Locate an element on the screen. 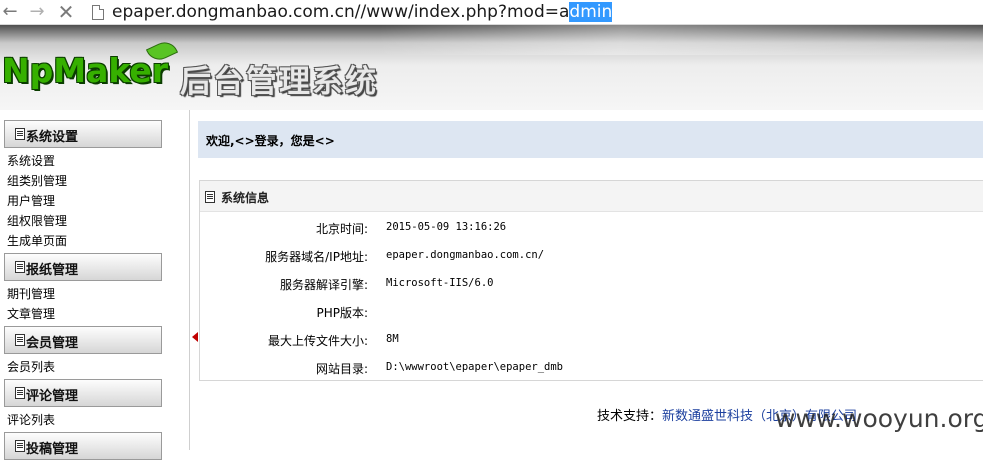 The width and height of the screenshot is (983, 460). support-label: 技术支持： is located at coordinates (630, 416).